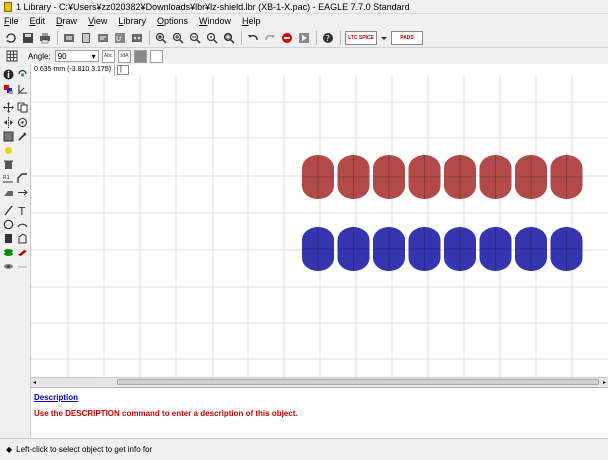 This screenshot has height=460, width=608. Describe the element at coordinates (11, 21) in the screenshot. I see `menu-file: File` at that location.